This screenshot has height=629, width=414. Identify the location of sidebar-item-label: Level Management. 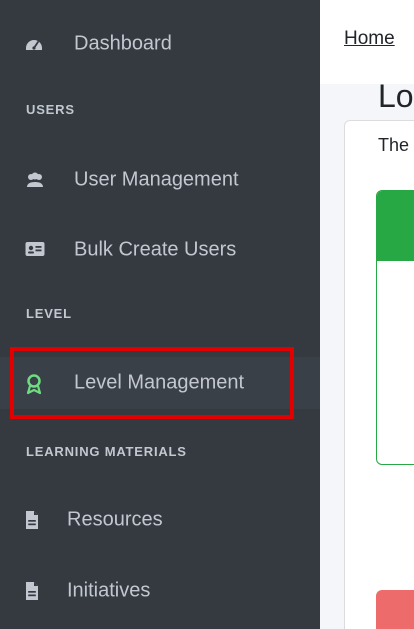
(159, 382).